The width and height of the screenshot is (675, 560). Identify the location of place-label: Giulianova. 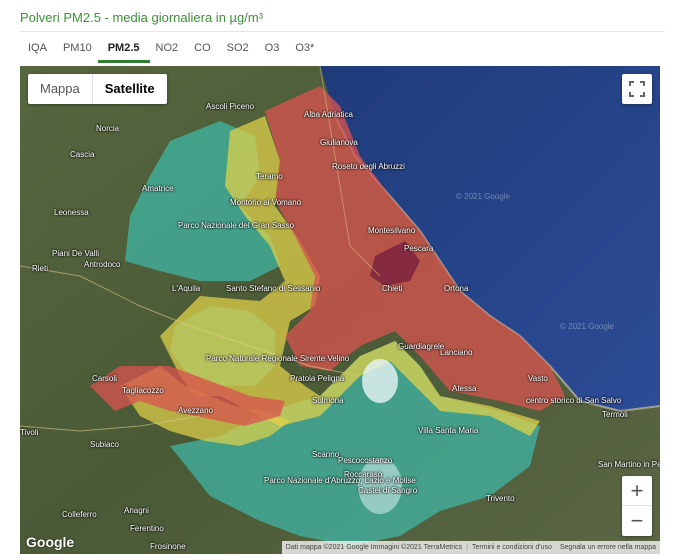
(339, 142).